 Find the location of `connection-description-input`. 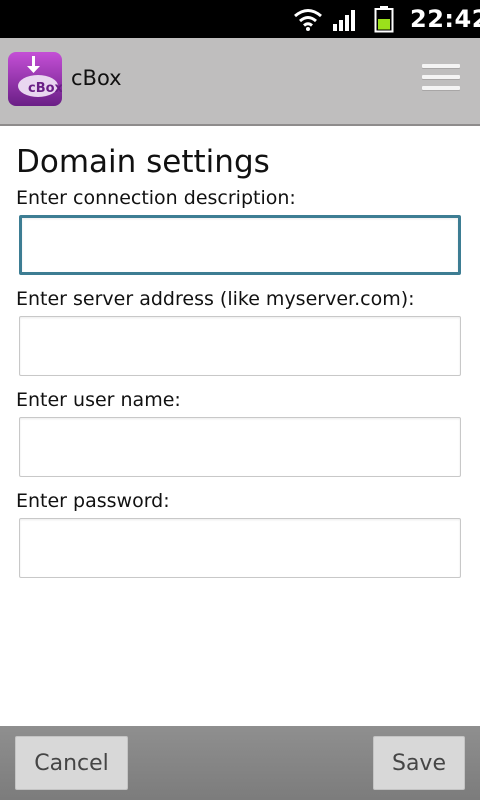

connection-description-input is located at coordinates (240, 245).